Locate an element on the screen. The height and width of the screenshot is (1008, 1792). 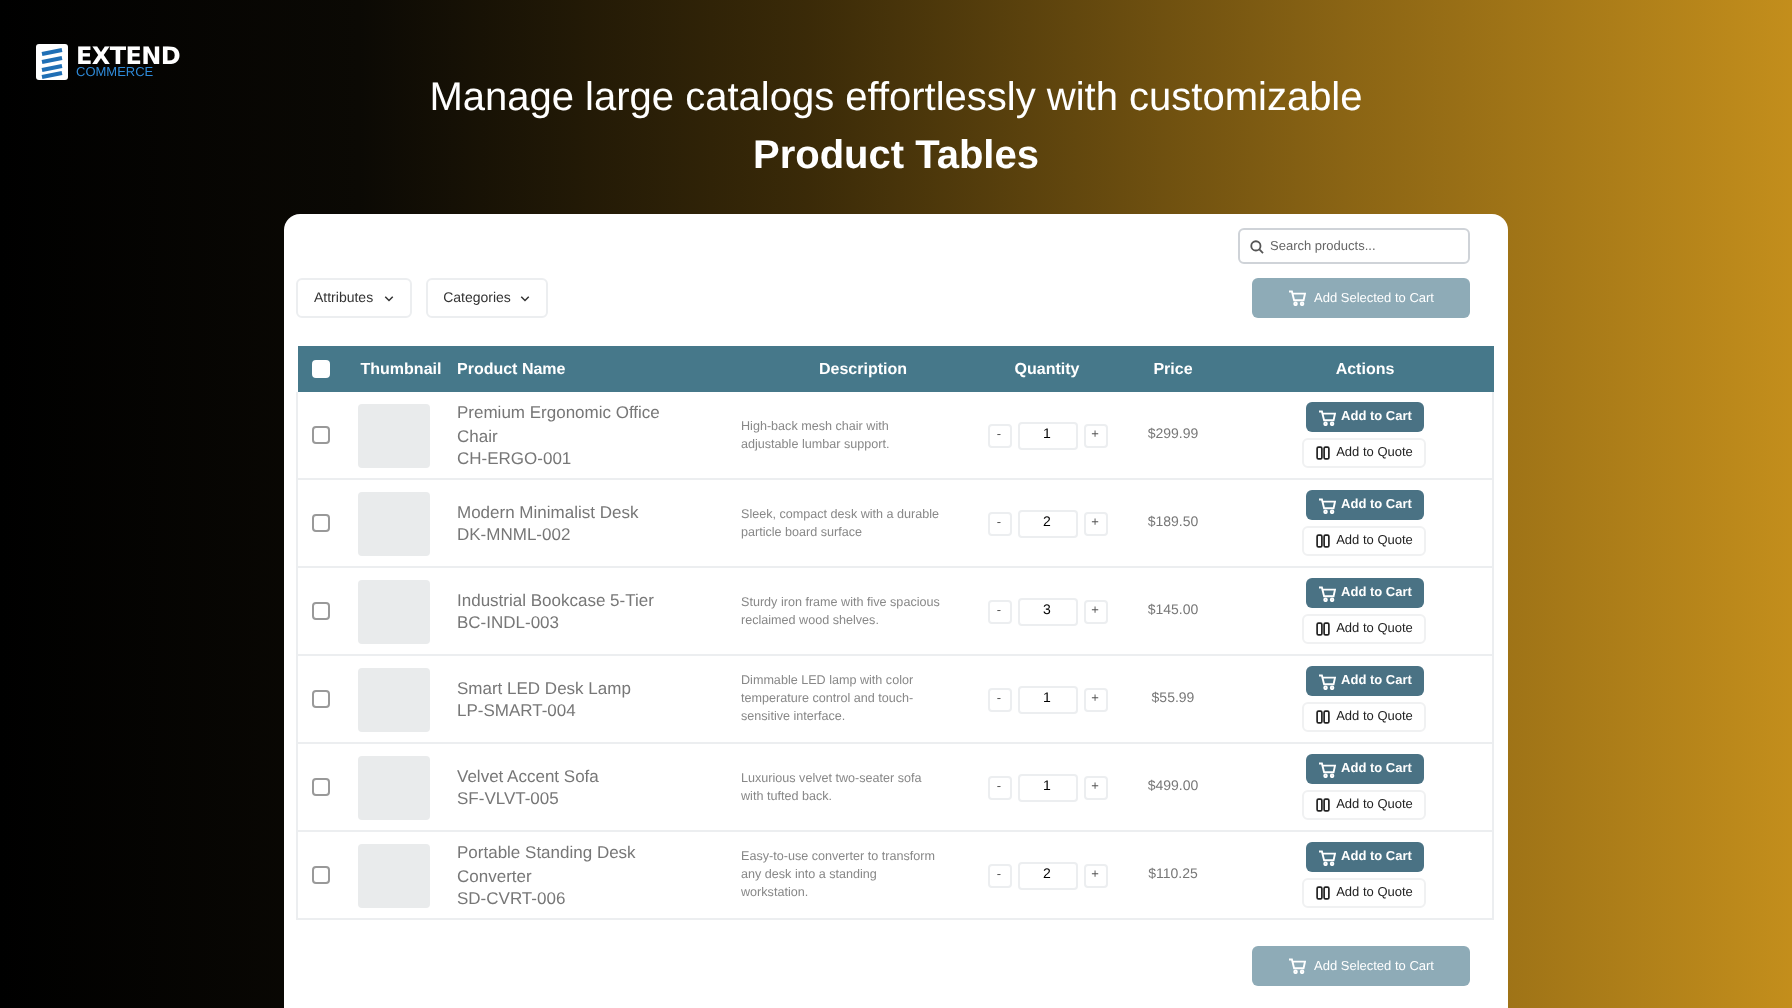
headline: Manage large catalogs effortlessly with customizable is located at coordinates (896, 99).